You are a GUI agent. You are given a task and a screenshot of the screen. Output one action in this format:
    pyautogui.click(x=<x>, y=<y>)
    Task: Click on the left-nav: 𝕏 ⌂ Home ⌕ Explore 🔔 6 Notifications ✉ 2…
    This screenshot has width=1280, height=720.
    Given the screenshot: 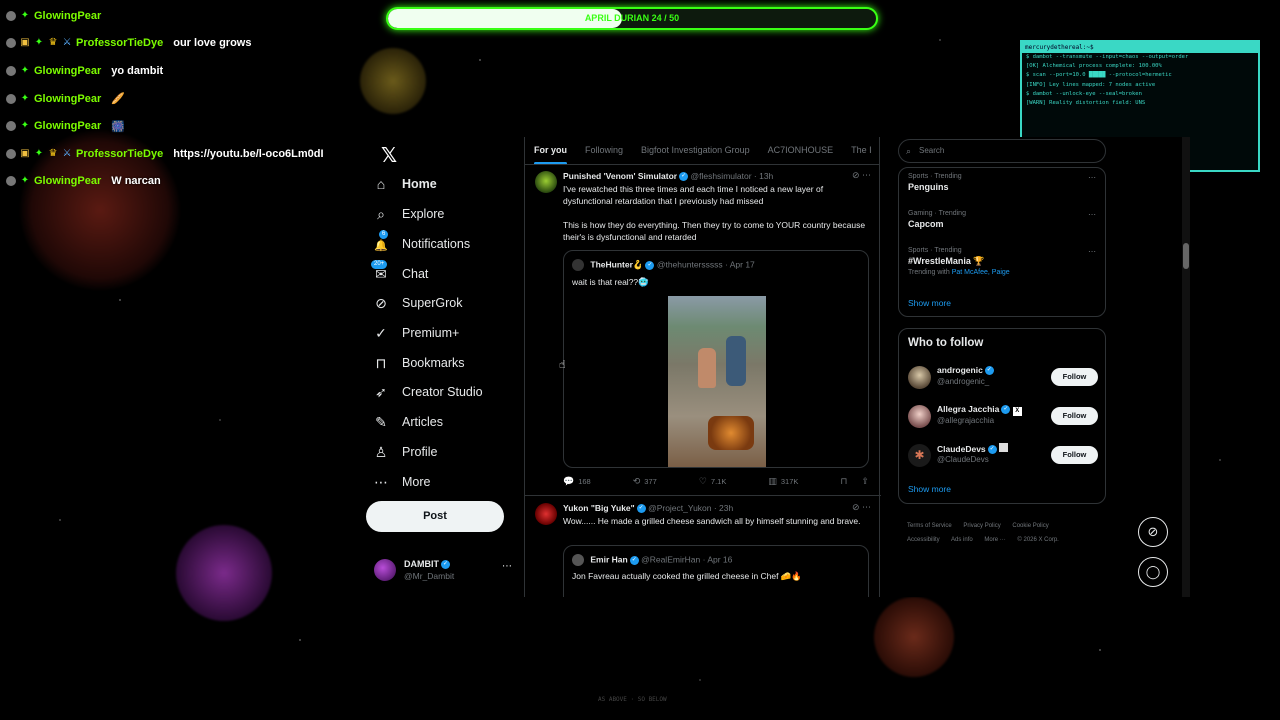 What is the action you would take?
    pyautogui.click(x=441, y=367)
    